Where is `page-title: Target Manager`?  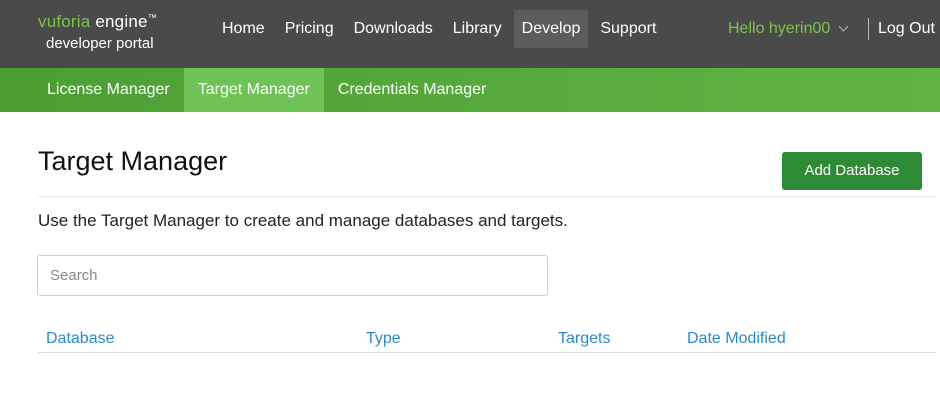
page-title: Target Manager is located at coordinates (133, 161).